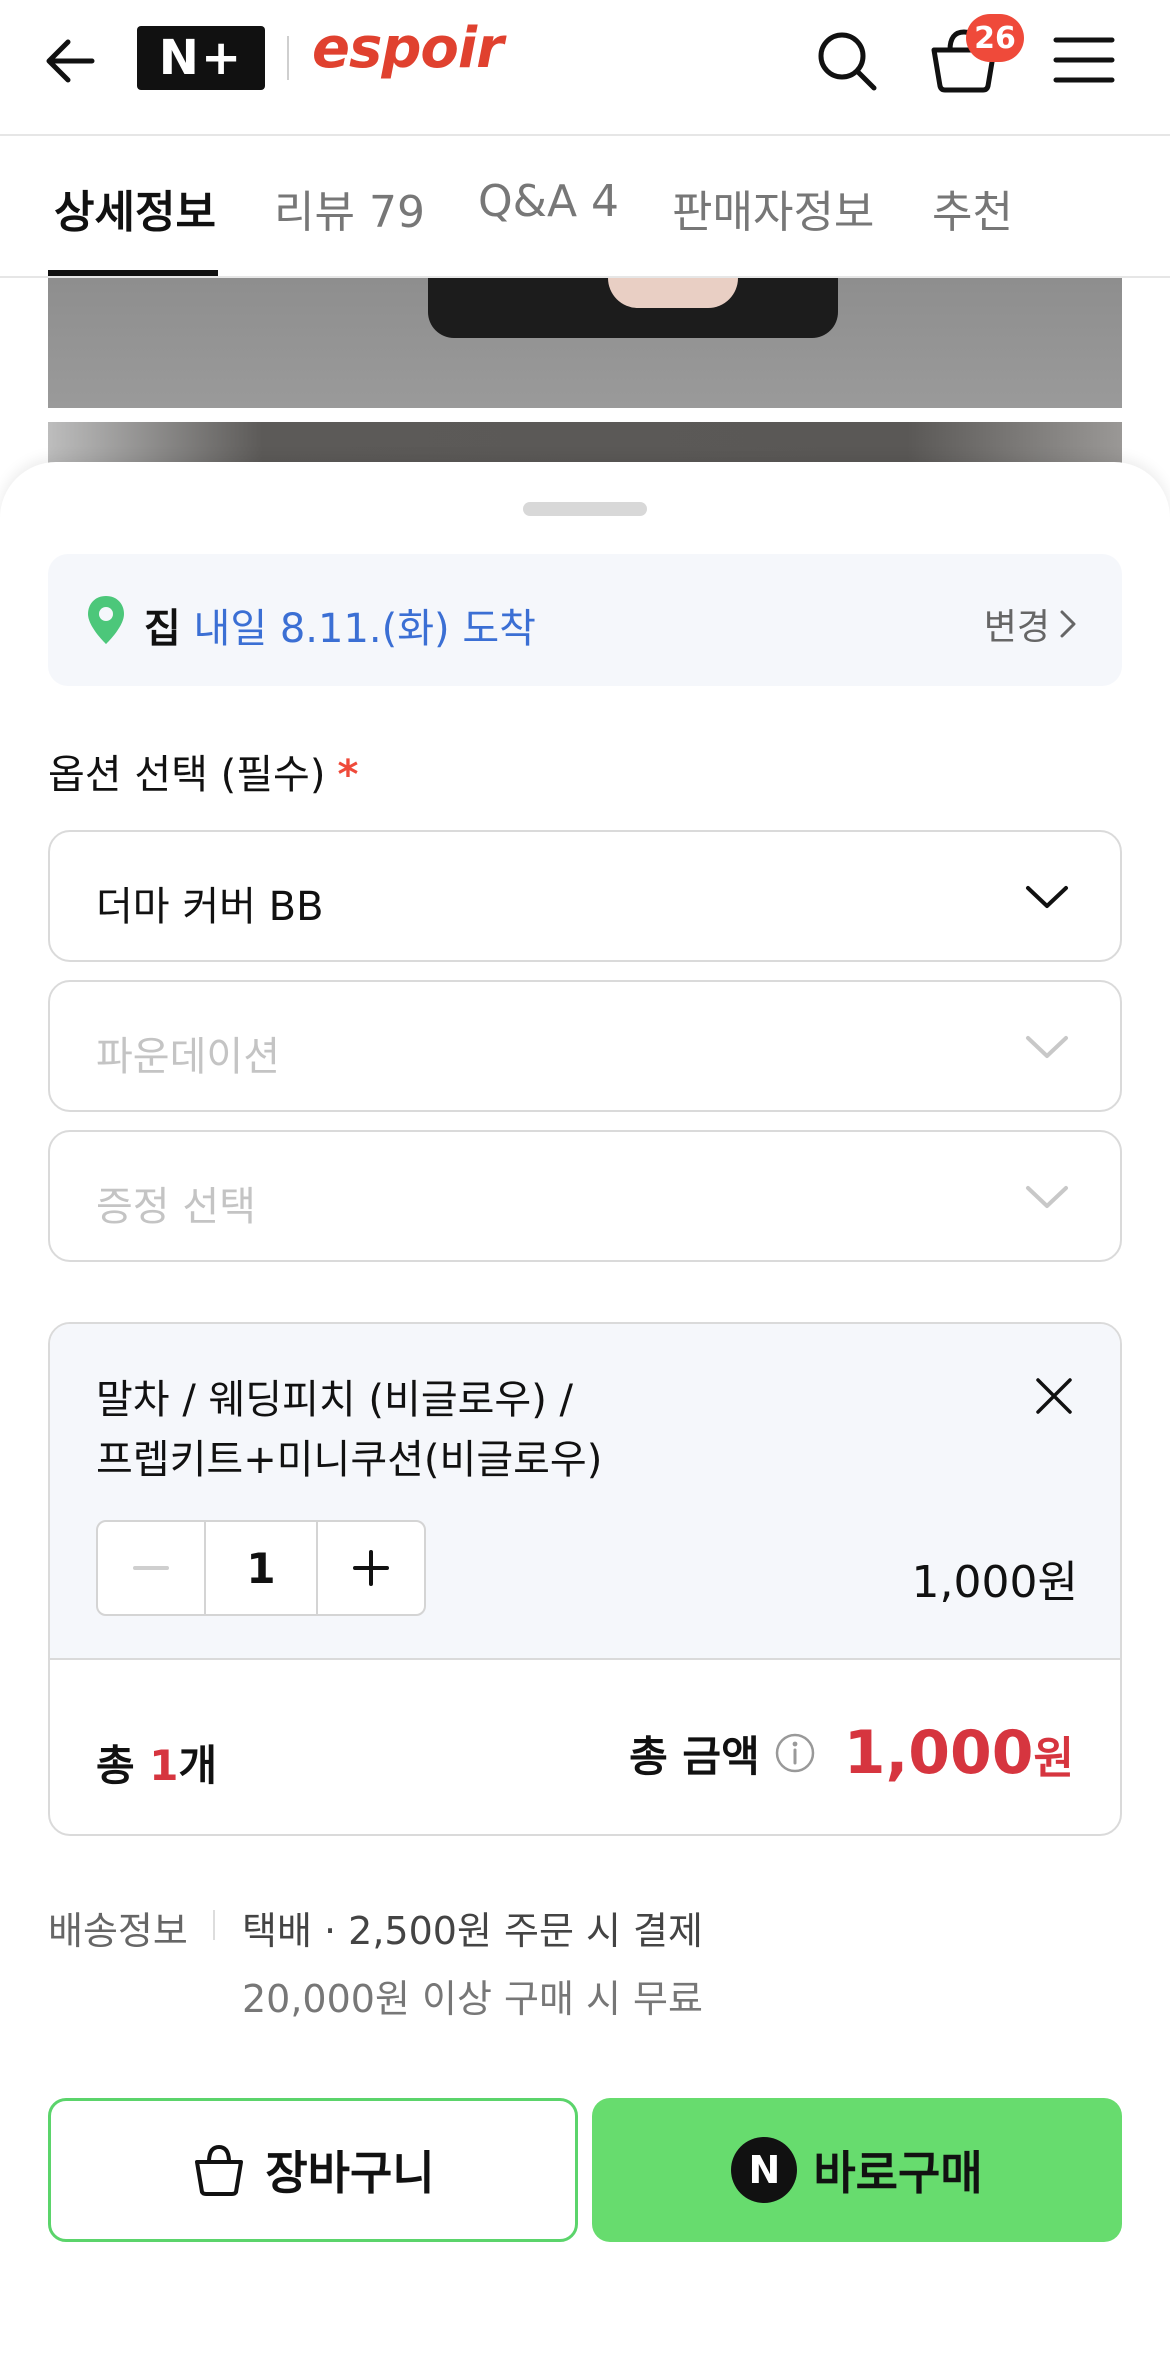 This screenshot has width=1170, height=2374. I want to click on selected-option-name-line2: 프렙키트+미니쿠션(비글로우), so click(349, 1460).